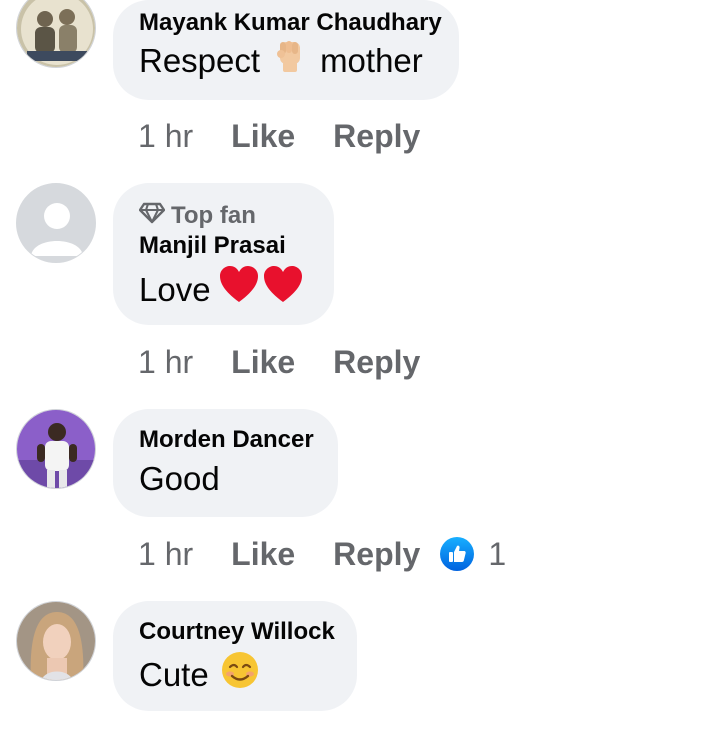 The height and width of the screenshot is (730, 720). I want to click on comment-text: Good, so click(179, 478).